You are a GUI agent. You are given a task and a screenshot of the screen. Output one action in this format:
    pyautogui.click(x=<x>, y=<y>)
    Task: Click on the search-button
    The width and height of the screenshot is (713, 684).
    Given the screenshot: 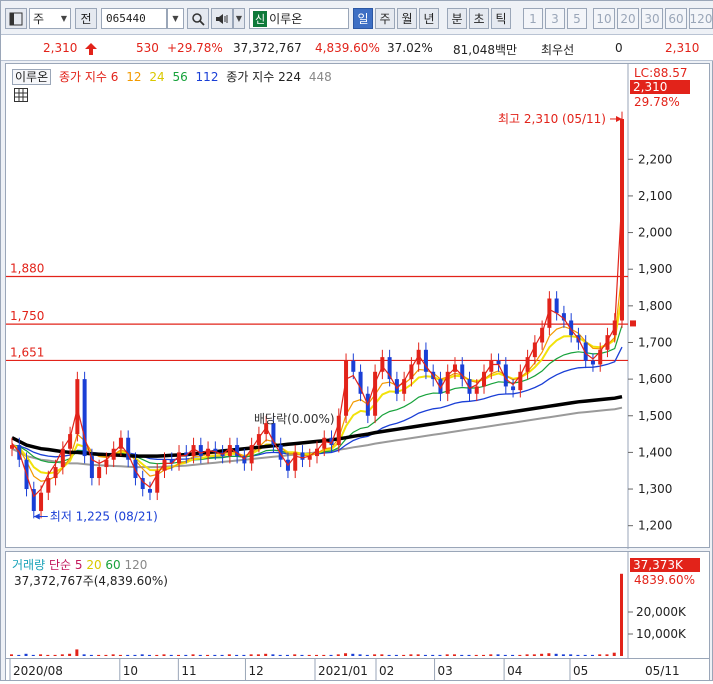 What is the action you would take?
    pyautogui.click(x=198, y=18)
    